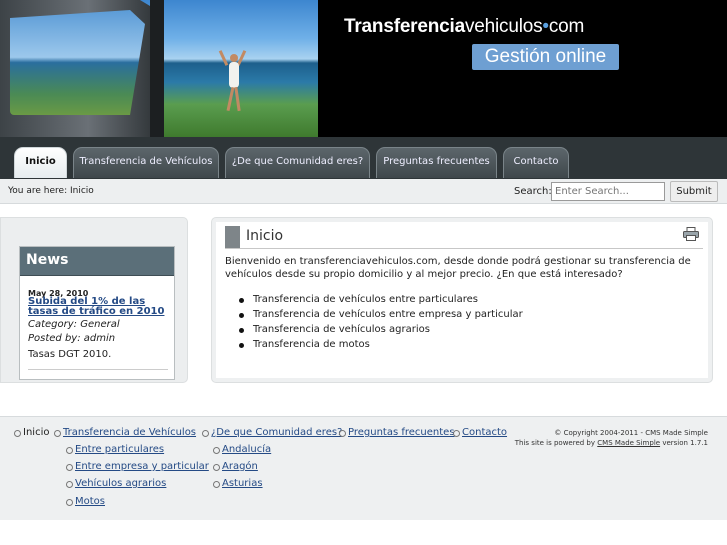 Image resolution: width=727 pixels, height=545 pixels. Describe the element at coordinates (241, 449) in the screenshot. I see `footer-link-andalucia: Andalucía` at that location.